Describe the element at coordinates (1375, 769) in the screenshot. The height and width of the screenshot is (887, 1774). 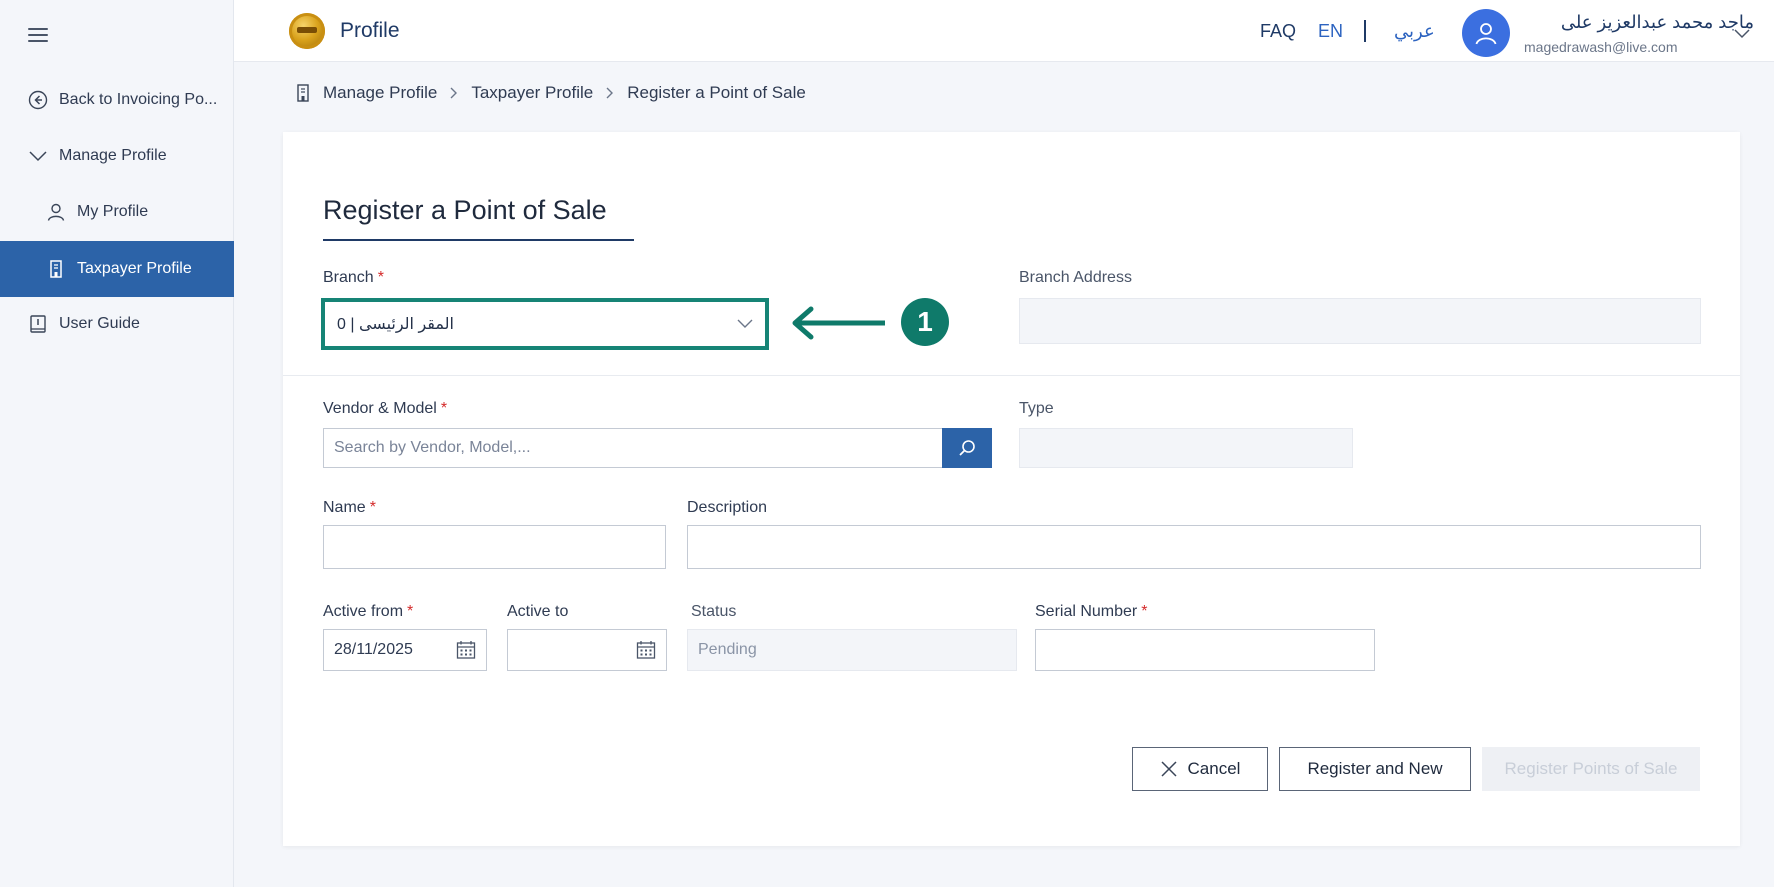
I see `register-and-new-button: Register and New` at that location.